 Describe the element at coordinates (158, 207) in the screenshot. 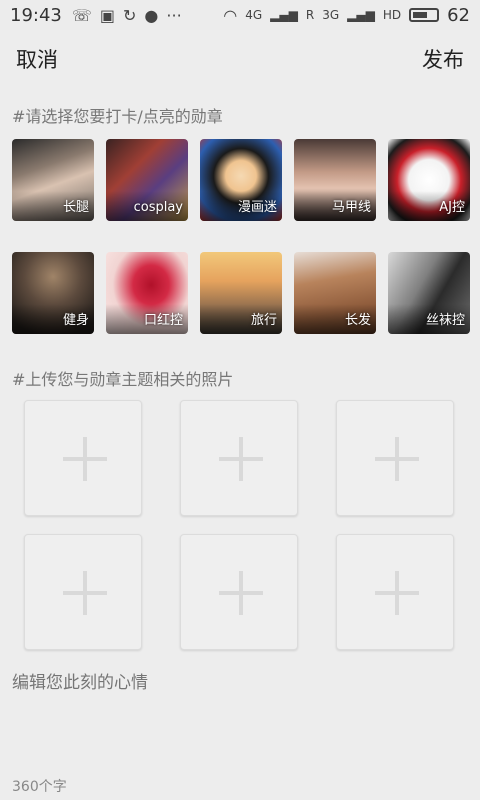

I see `badge-label: cosplay` at that location.